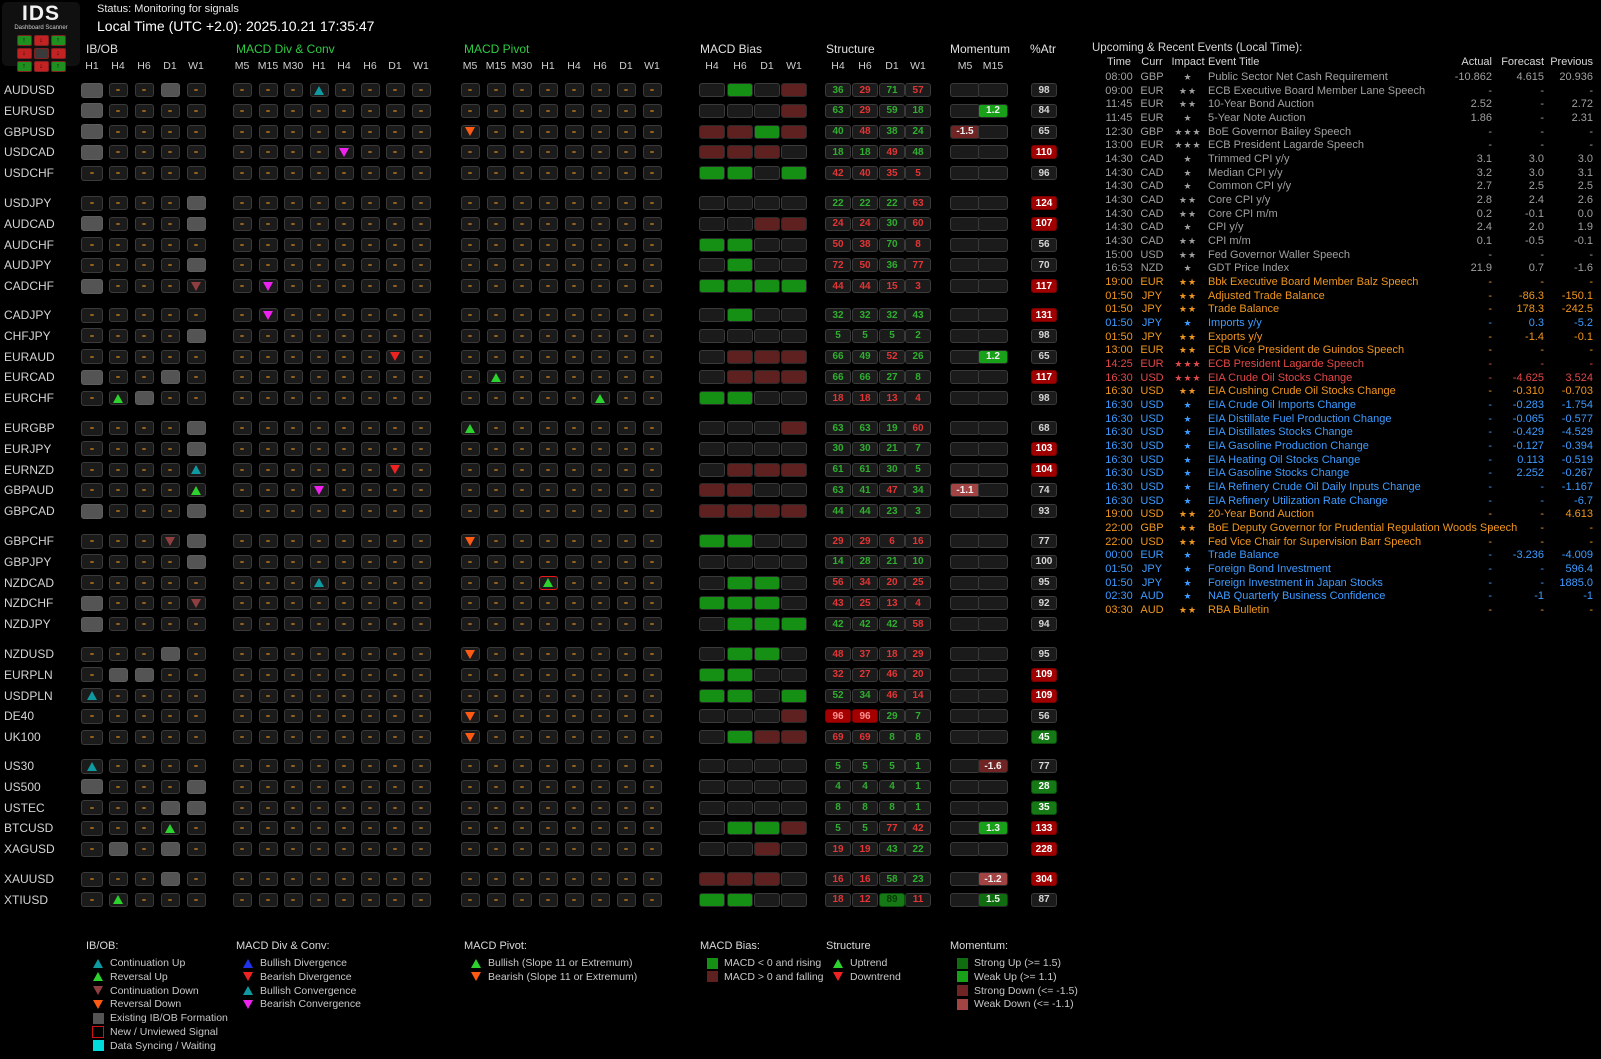 The image size is (1601, 1059). What do you see at coordinates (22, 787) in the screenshot?
I see `pair-label: US500` at bounding box center [22, 787].